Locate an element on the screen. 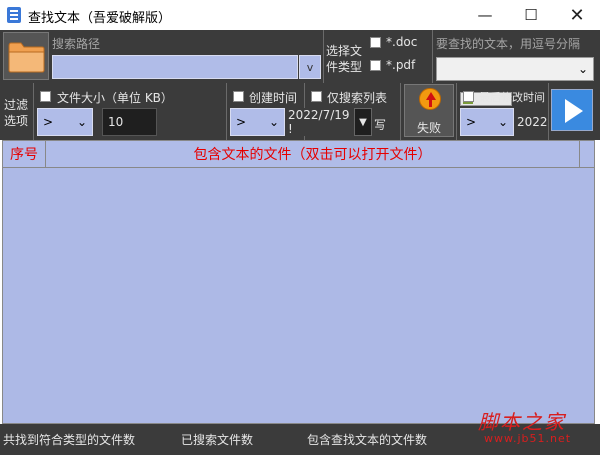 This screenshot has width=600, height=455. pdf-label: *.pdf is located at coordinates (401, 65).